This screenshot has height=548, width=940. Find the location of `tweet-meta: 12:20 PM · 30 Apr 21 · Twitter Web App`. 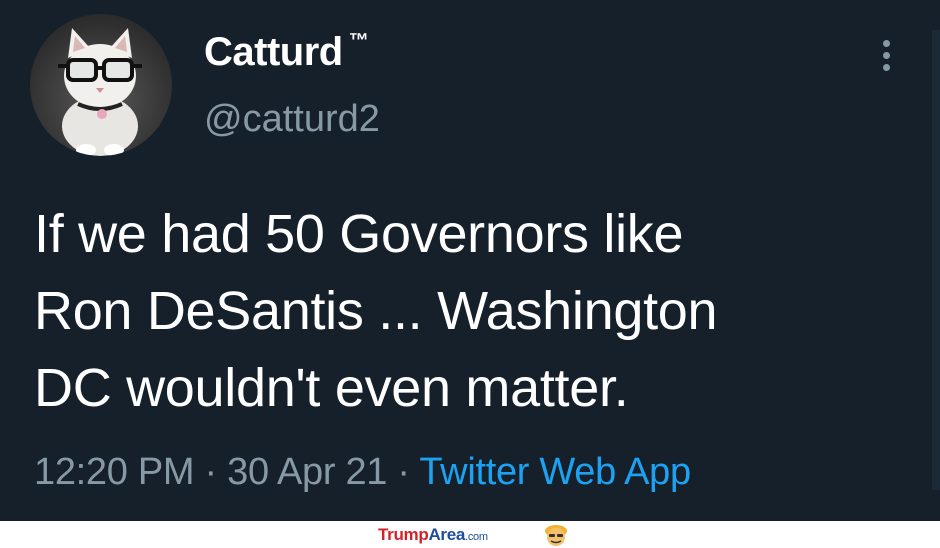

tweet-meta: 12:20 PM · 30 Apr 21 · Twitter Web App is located at coordinates (362, 472).